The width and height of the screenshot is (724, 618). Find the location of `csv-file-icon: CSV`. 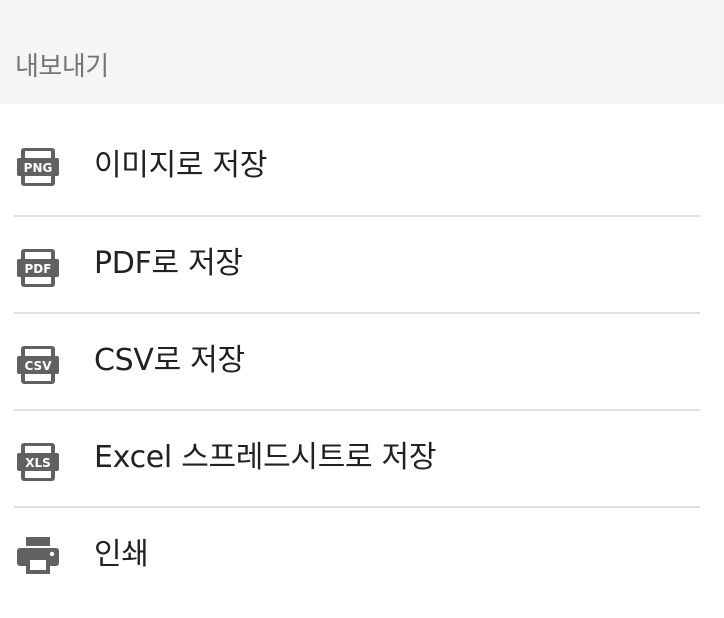

csv-file-icon: CSV is located at coordinates (38, 365).